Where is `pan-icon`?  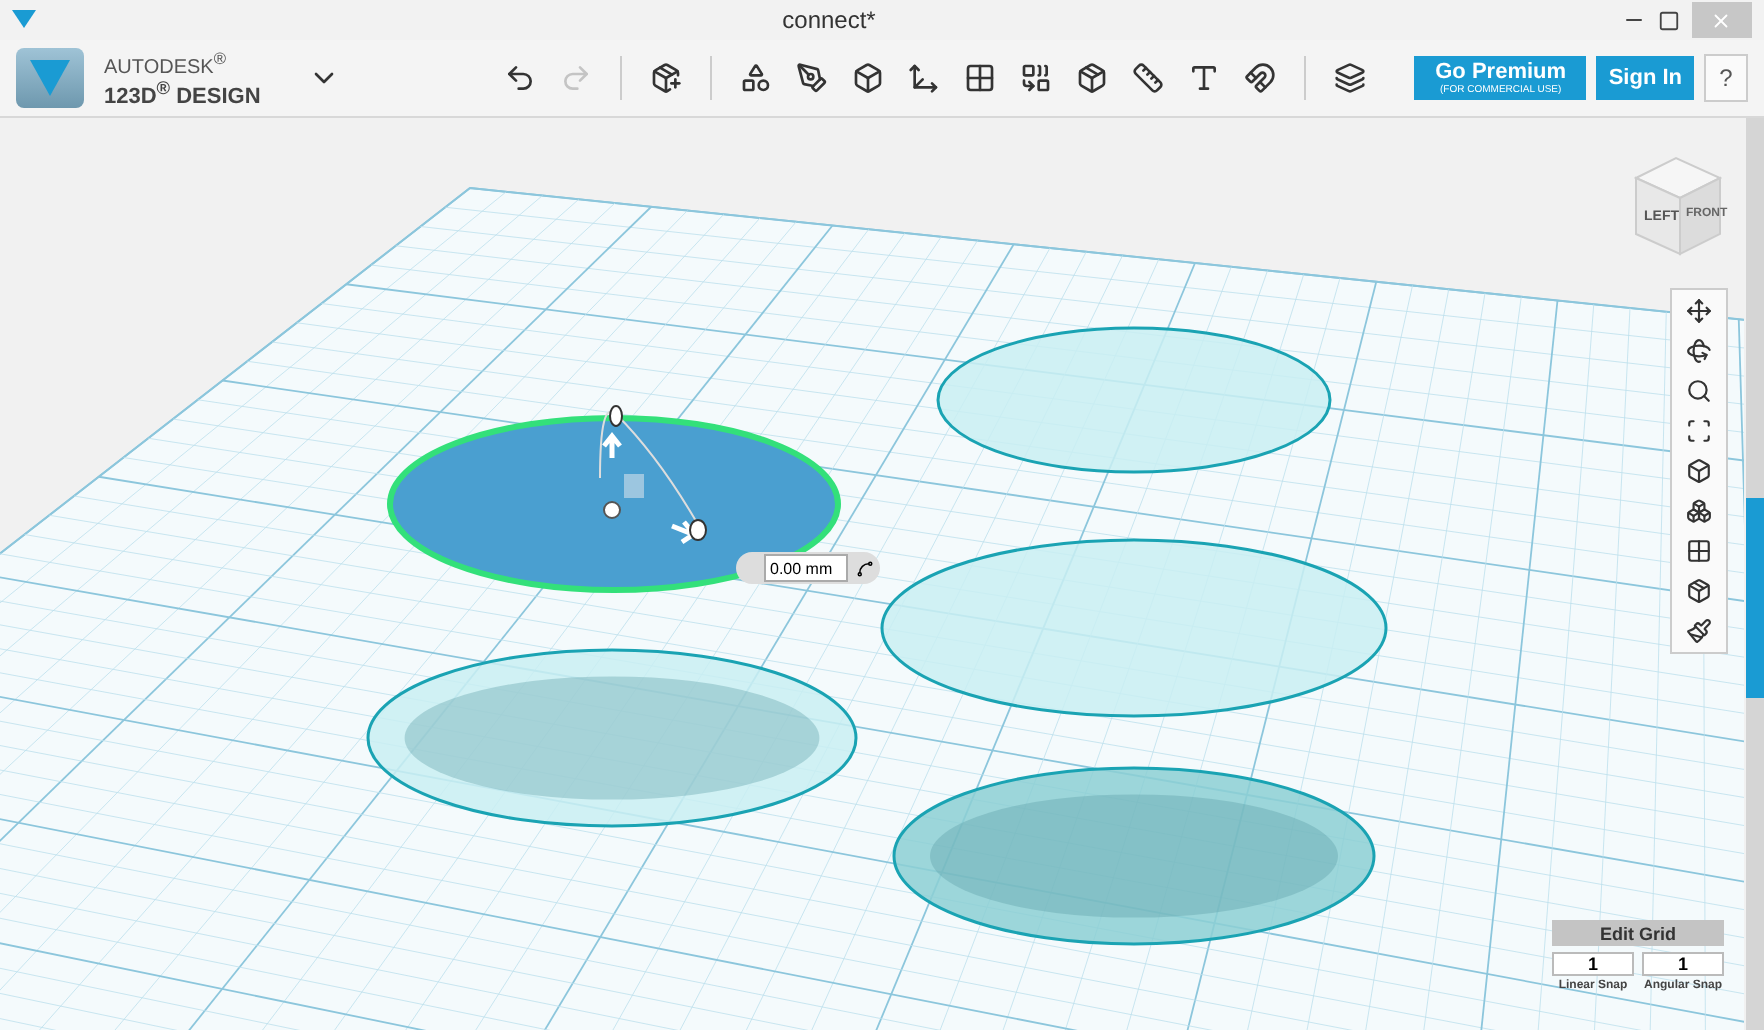
pan-icon is located at coordinates (1699, 311).